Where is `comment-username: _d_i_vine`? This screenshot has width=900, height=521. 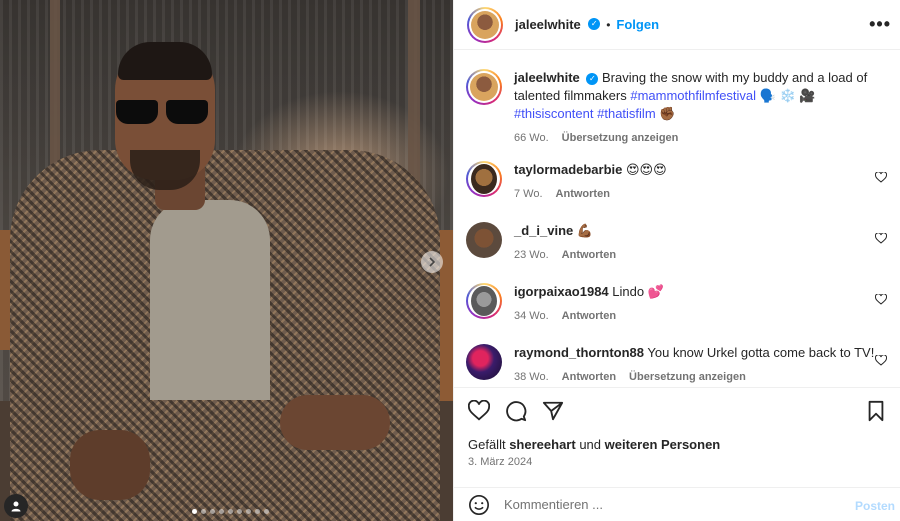 comment-username: _d_i_vine is located at coordinates (543, 230).